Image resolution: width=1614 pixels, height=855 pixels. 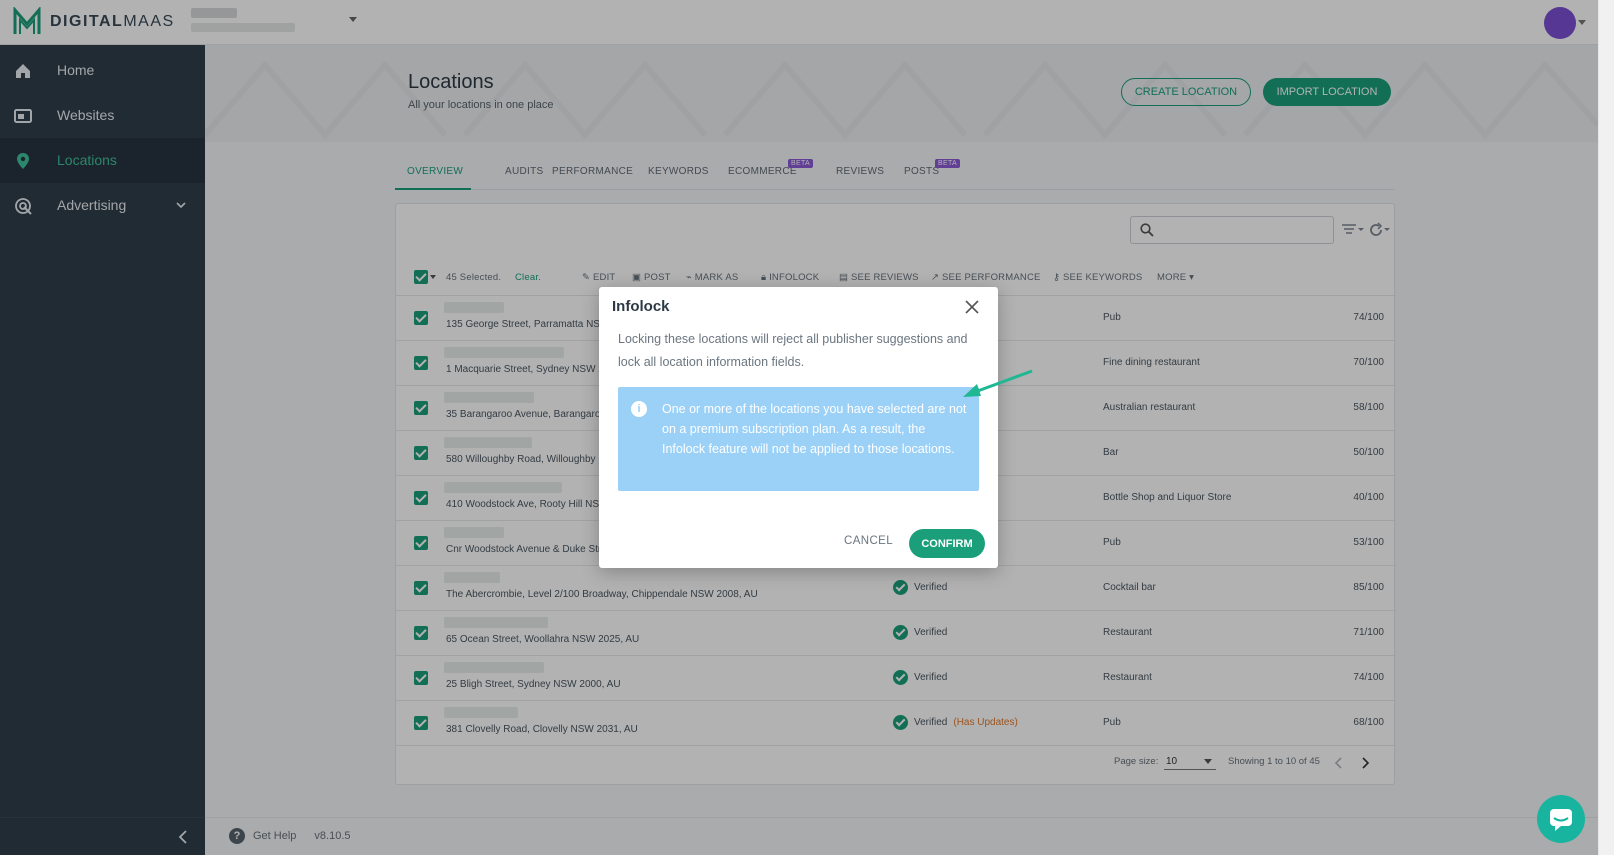 I want to click on page-scrollbar, so click(x=1606, y=427).